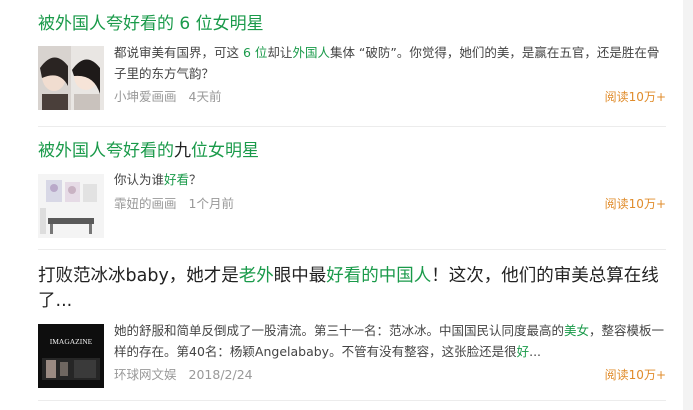 Image resolution: width=693 pixels, height=410 pixels. I want to click on result-title-link: 被外国人夸好看的九位女明星, so click(352, 151).